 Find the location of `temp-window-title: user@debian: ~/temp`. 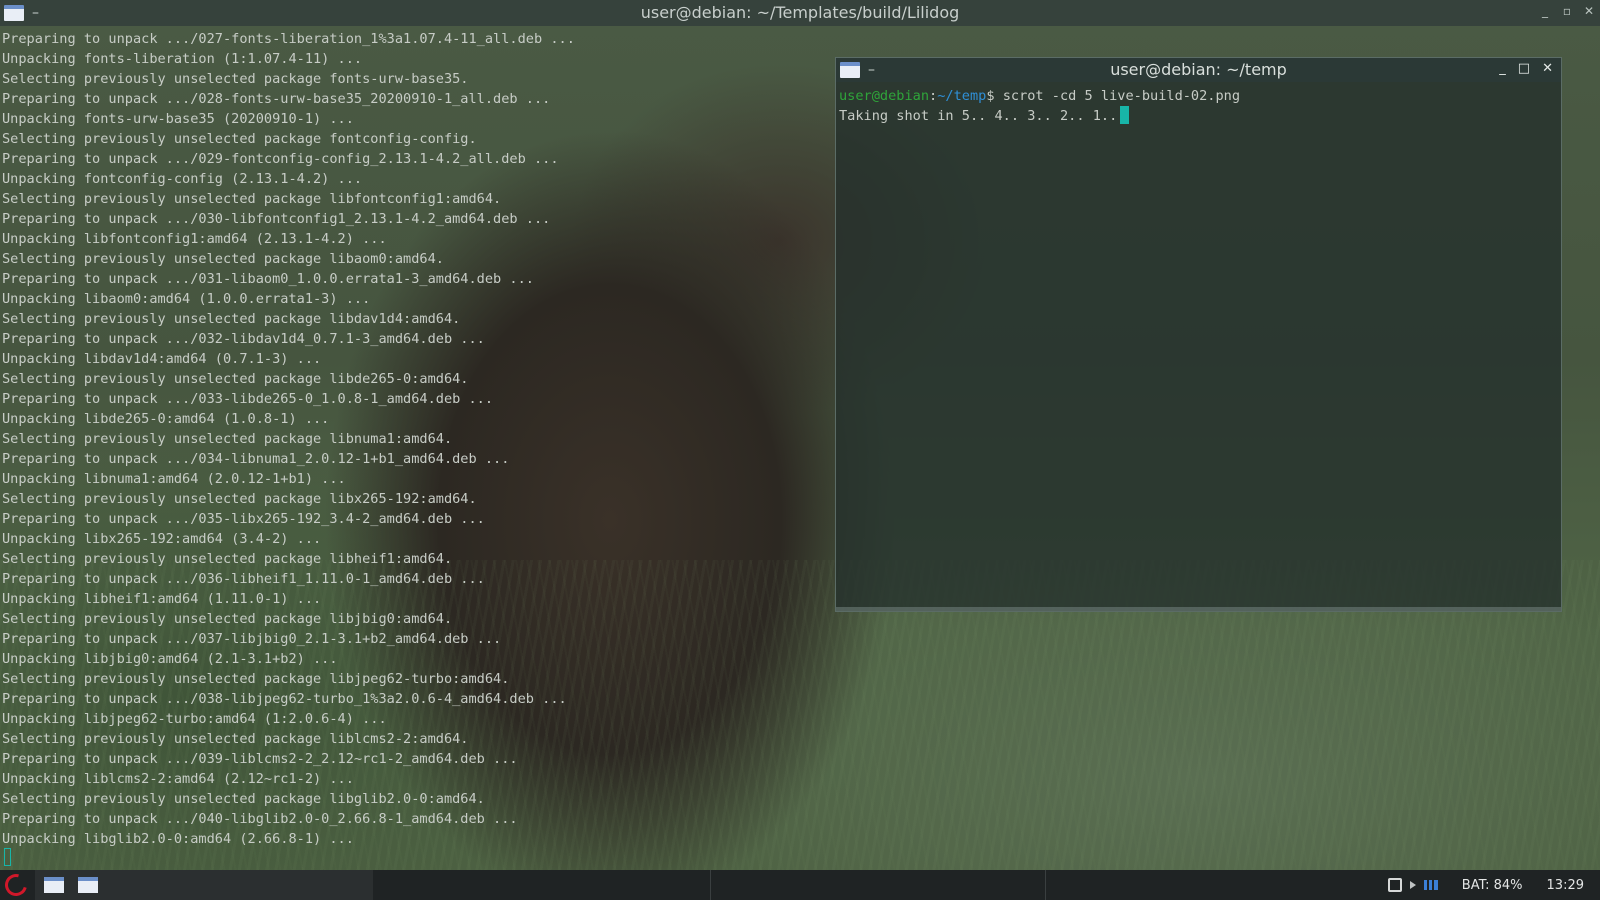

temp-window-title: user@debian: ~/temp is located at coordinates (1198, 69).